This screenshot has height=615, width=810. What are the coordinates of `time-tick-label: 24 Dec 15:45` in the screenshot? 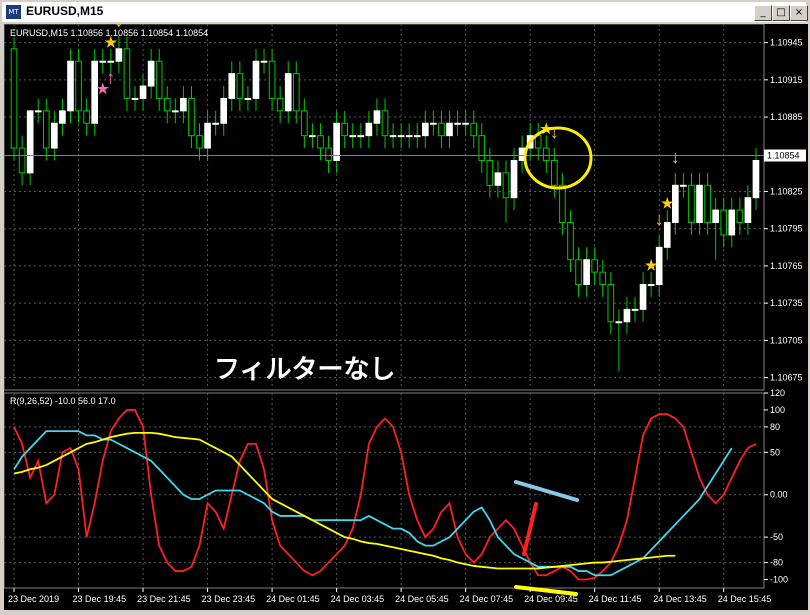 It's located at (745, 599).